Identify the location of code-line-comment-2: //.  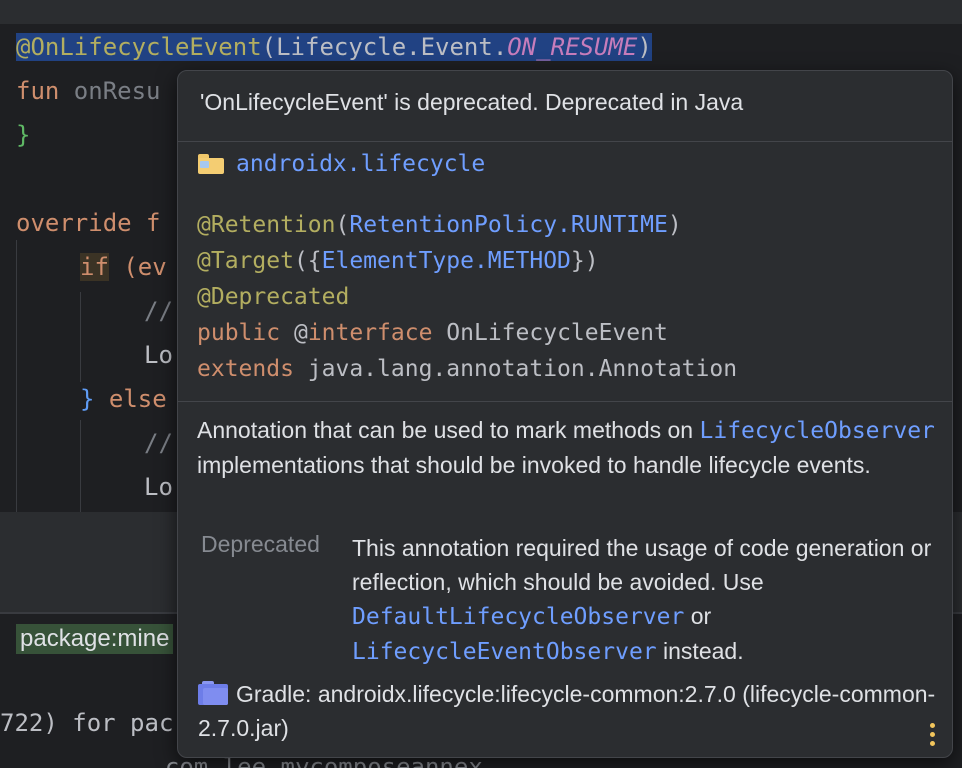
(158, 443).